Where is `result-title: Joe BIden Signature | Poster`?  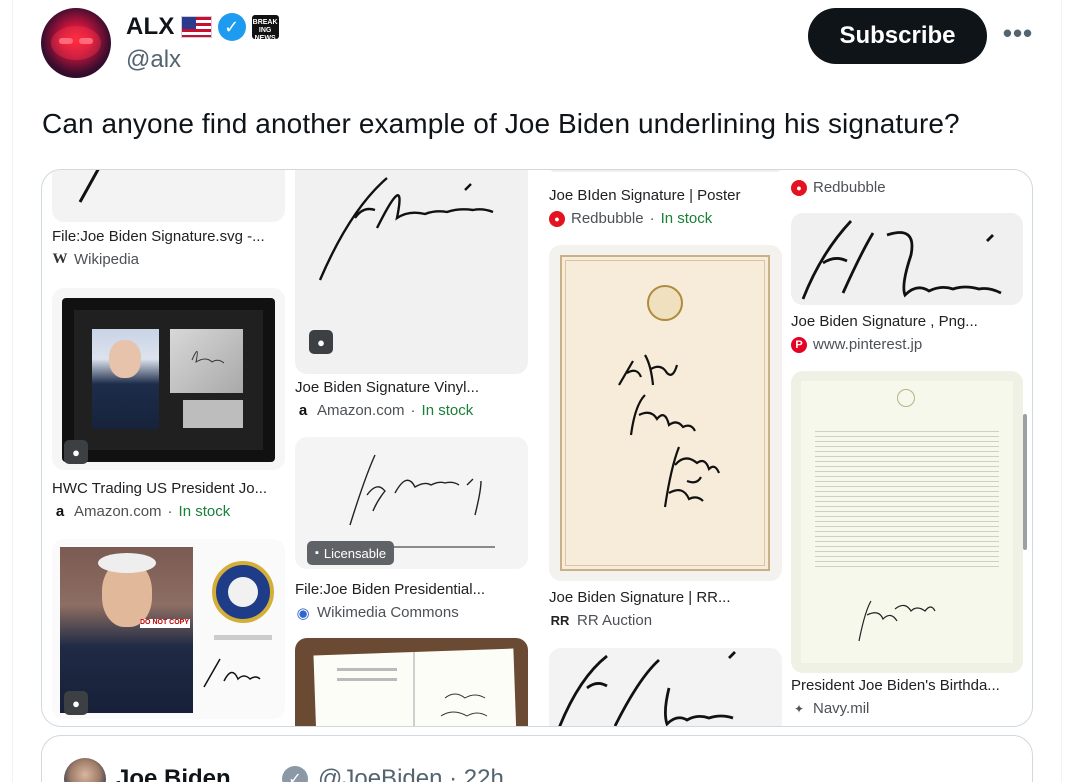
result-title: Joe BIden Signature | Poster is located at coordinates (645, 195).